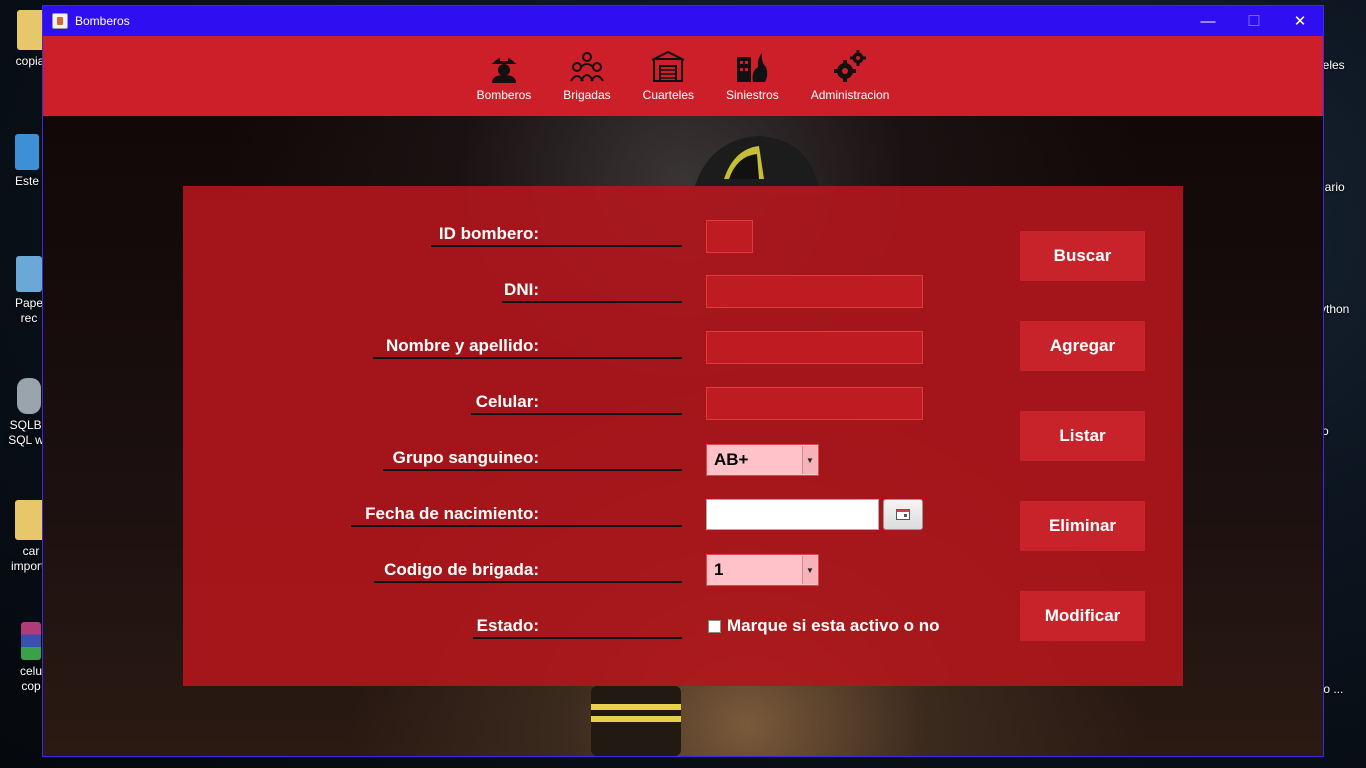 The width and height of the screenshot is (1366, 768). I want to click on label-celular: Celular:, so click(507, 401).